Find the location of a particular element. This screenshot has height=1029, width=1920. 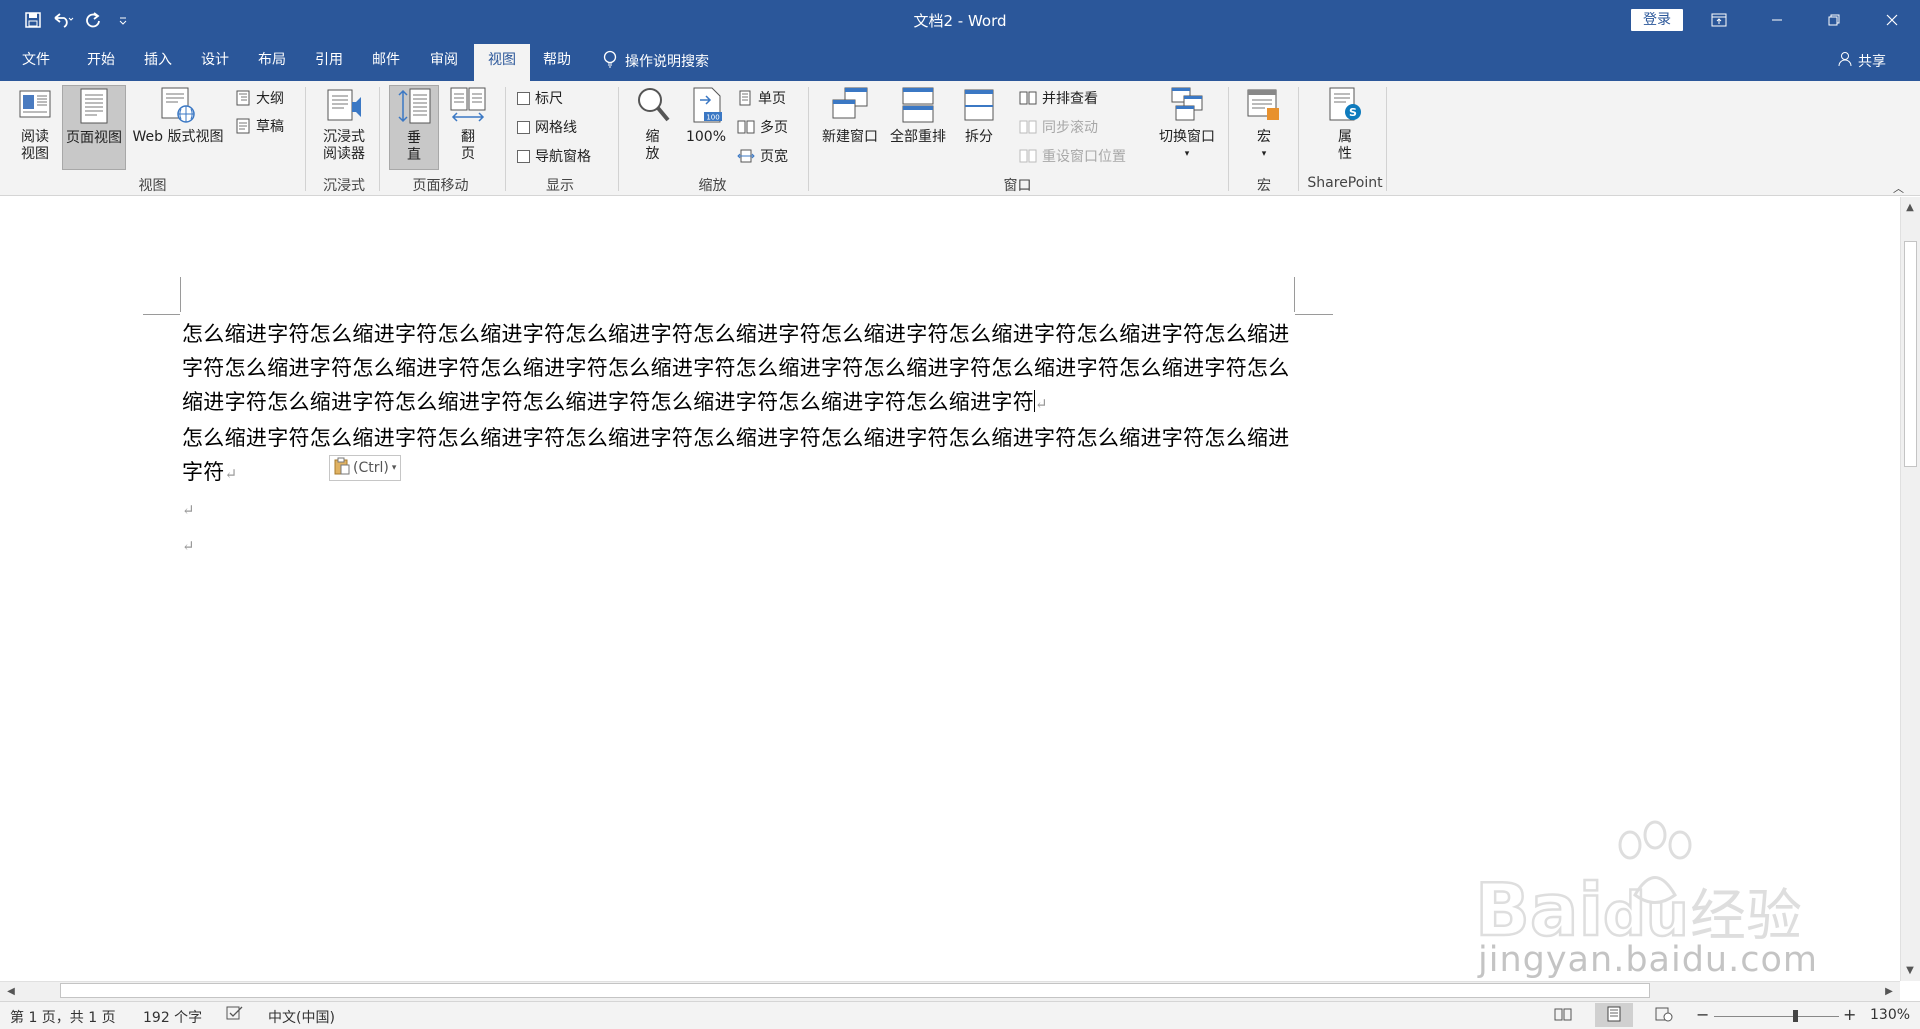

arrange-all-icon is located at coordinates (918, 105).